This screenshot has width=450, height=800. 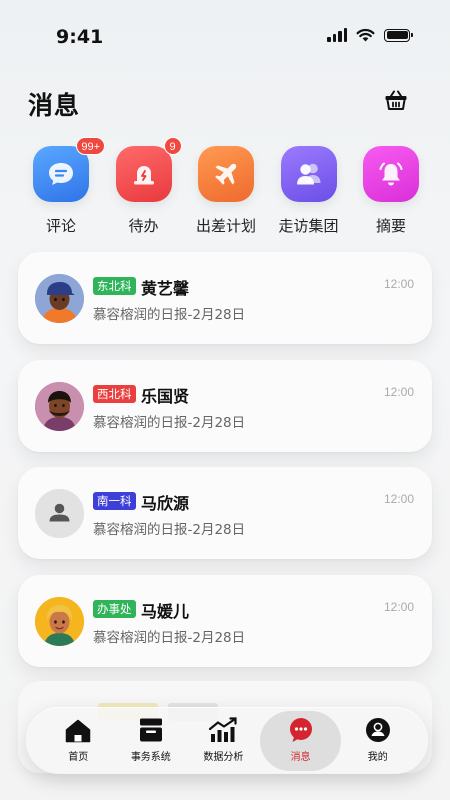 I want to click on quick-action-label: 评论, so click(x=60, y=226).